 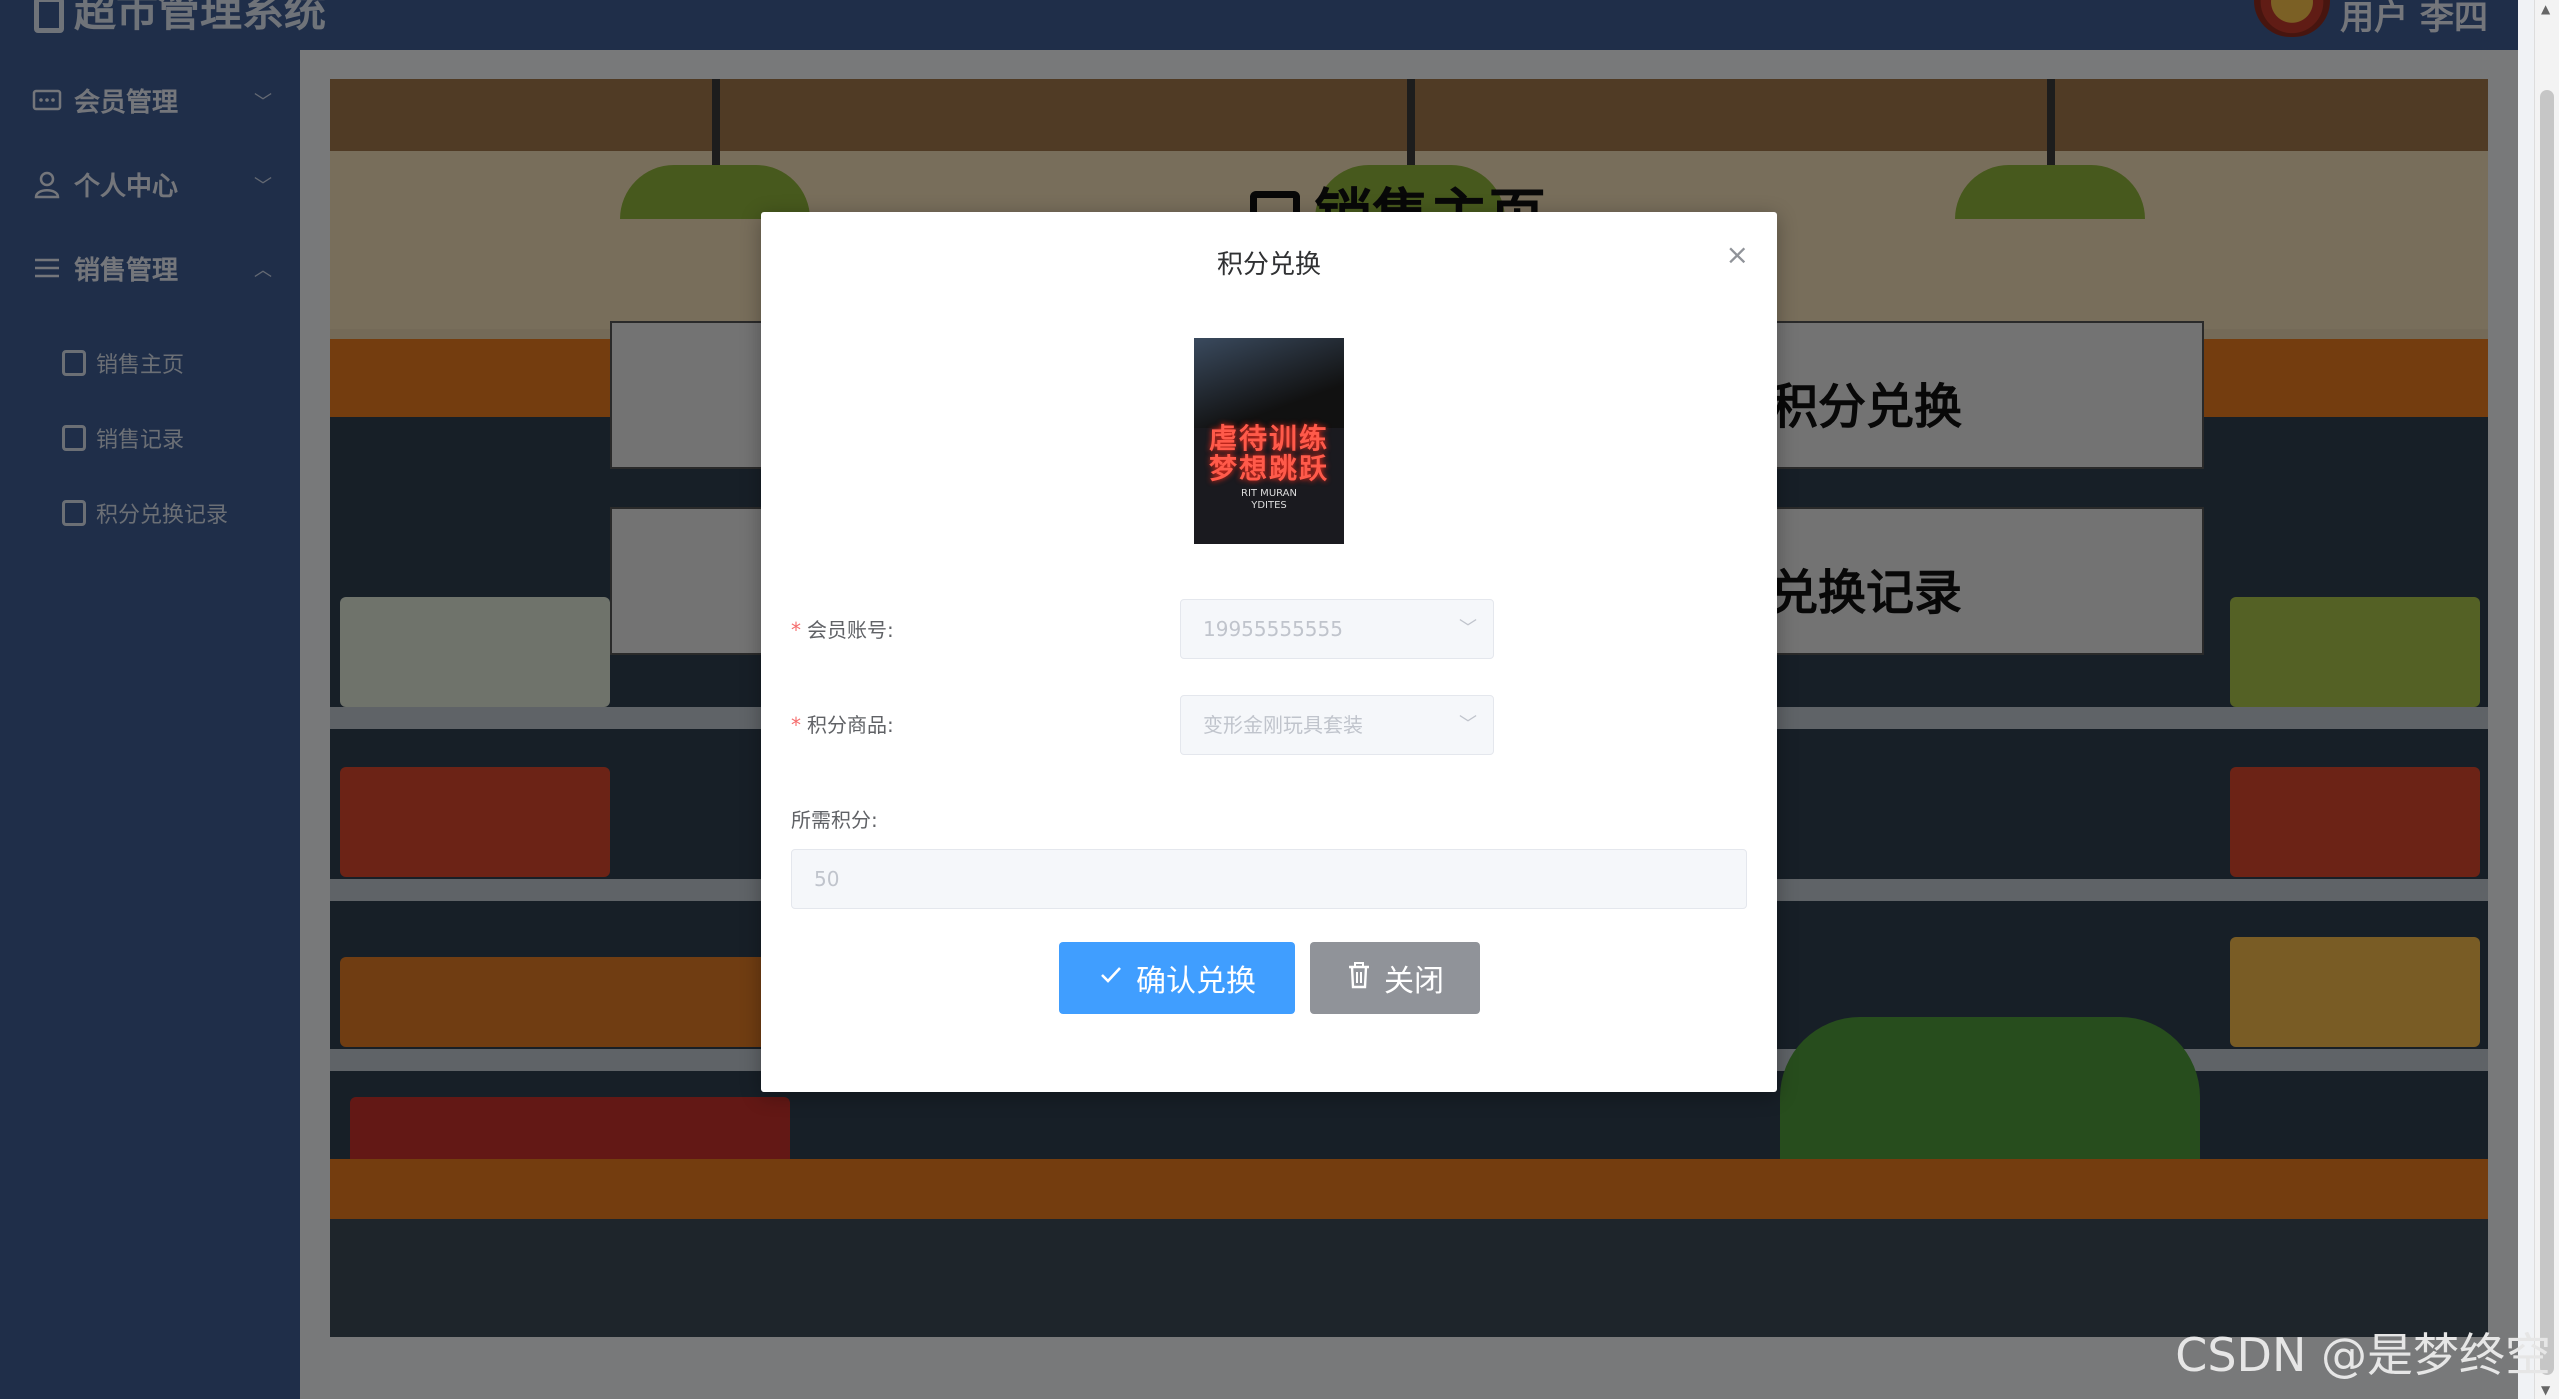 I want to click on points-product-value: 变形金刚玩具套装, so click(x=1283, y=725).